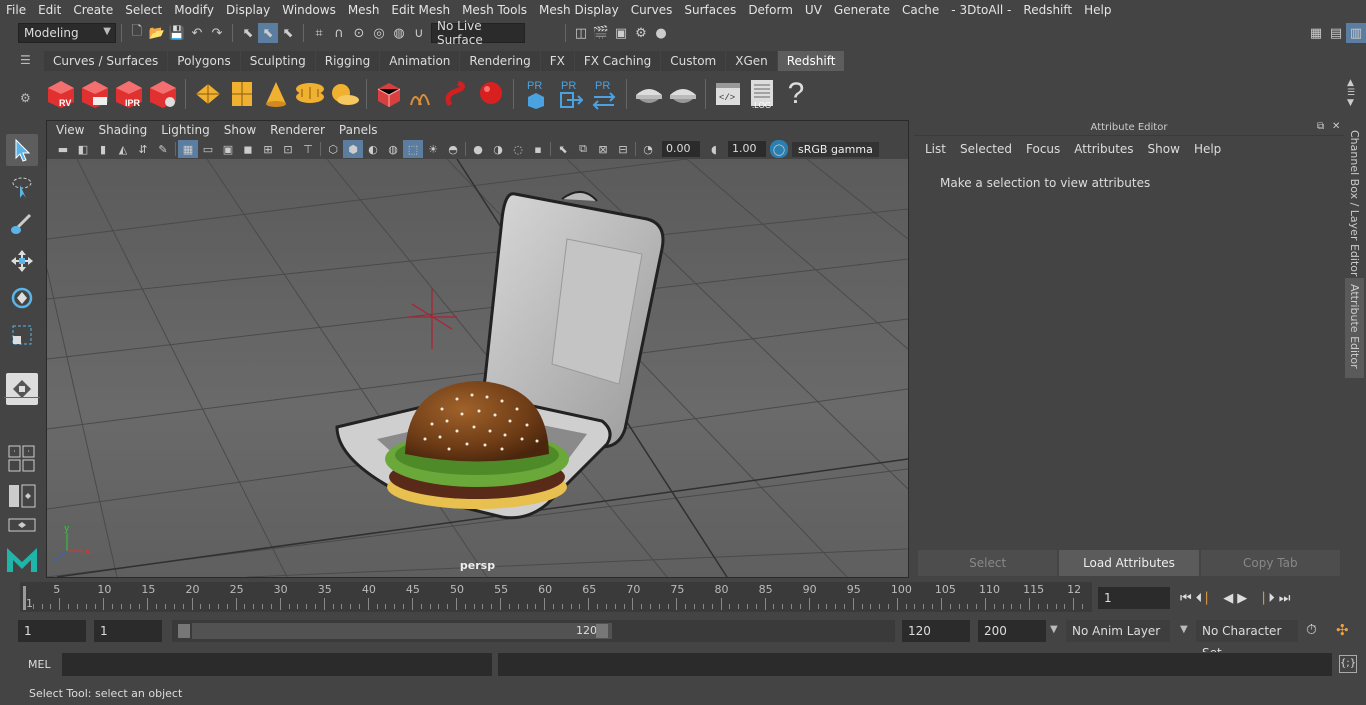  I want to click on menu-select: Select, so click(143, 10).